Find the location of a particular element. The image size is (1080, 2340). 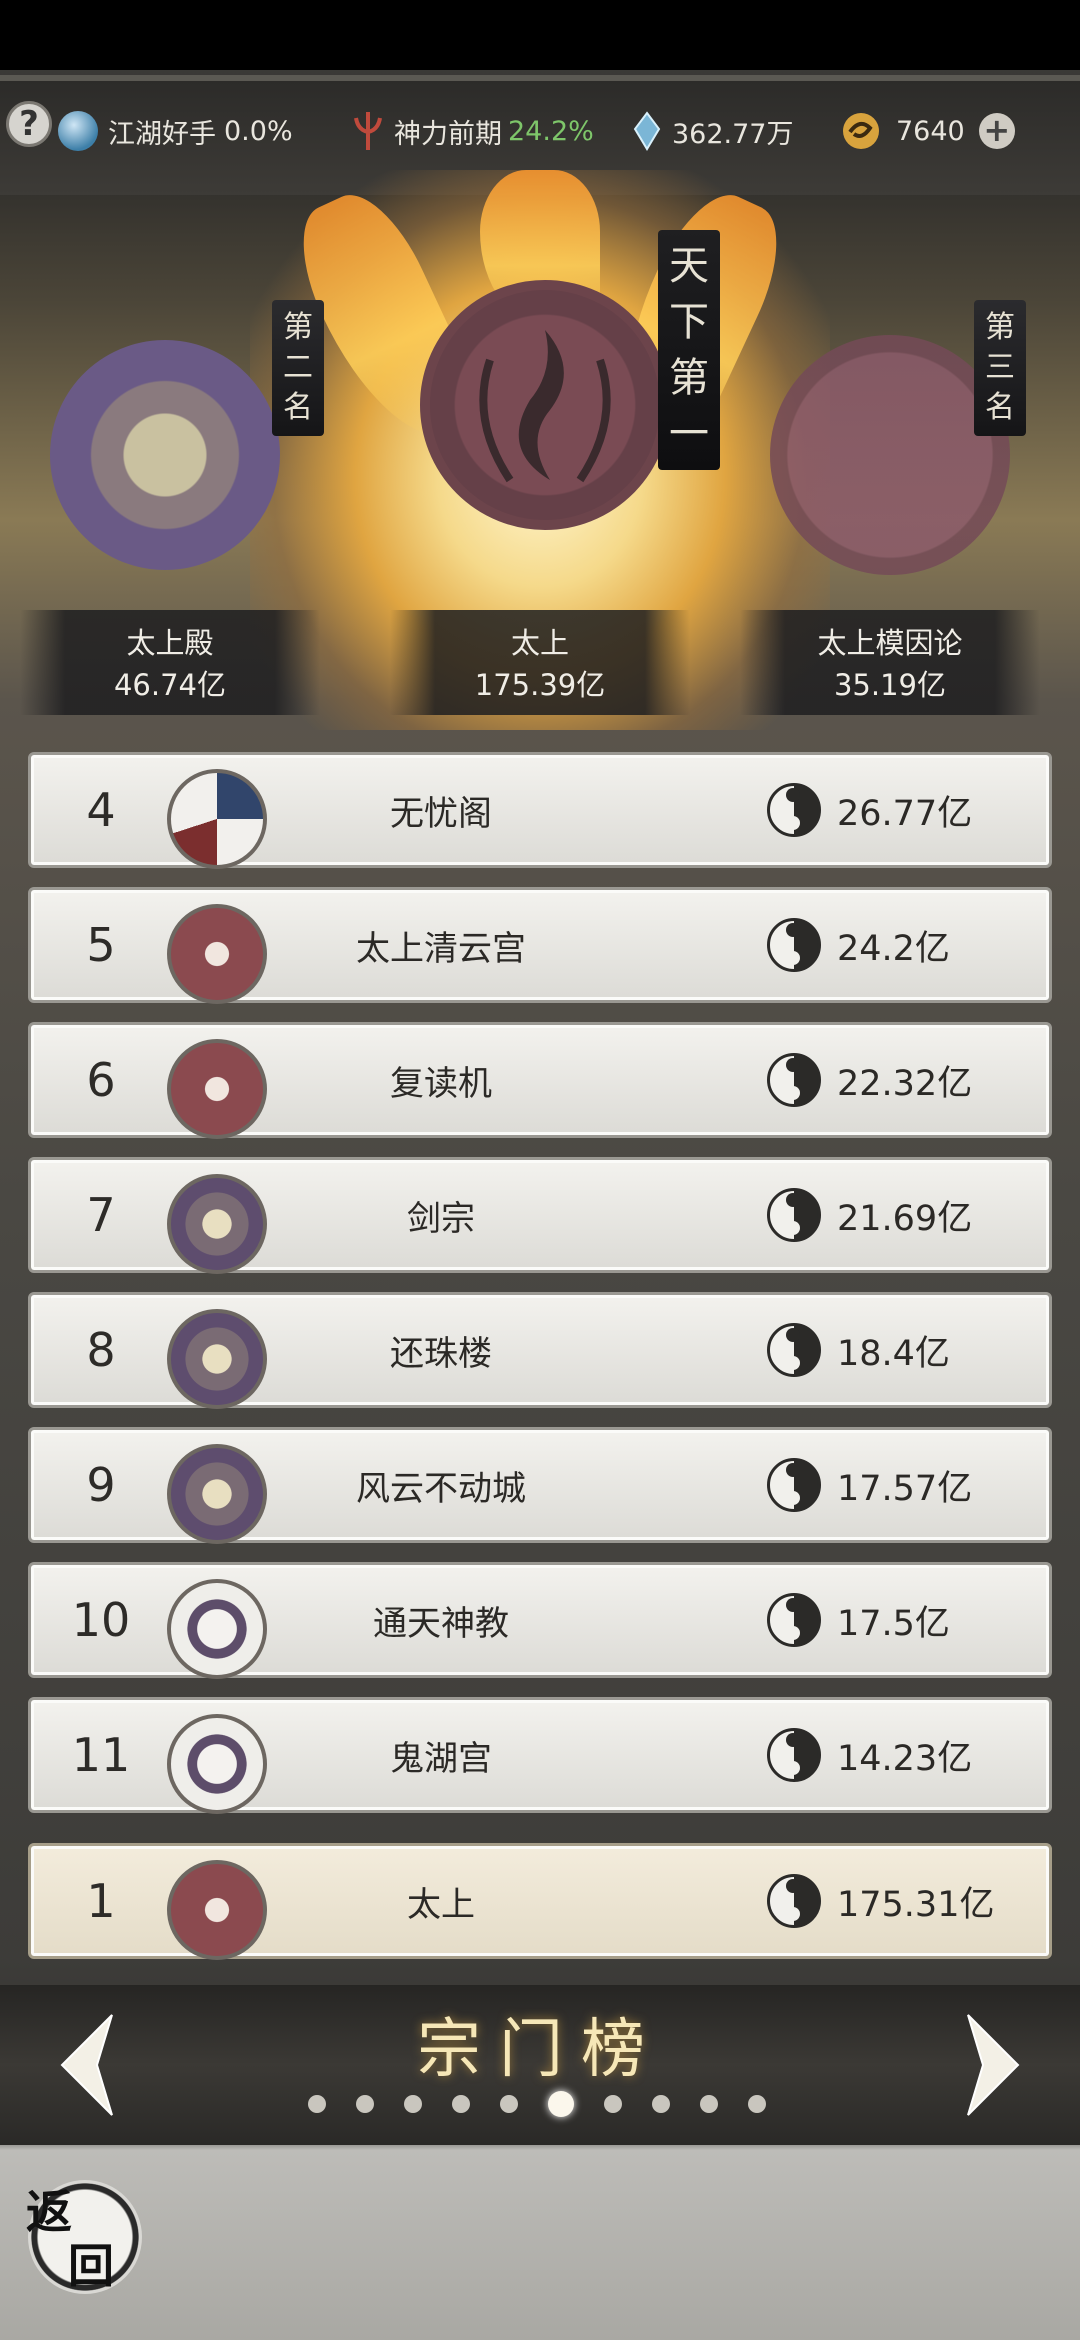

back-button: 返 回 is located at coordinates (84, 2237).